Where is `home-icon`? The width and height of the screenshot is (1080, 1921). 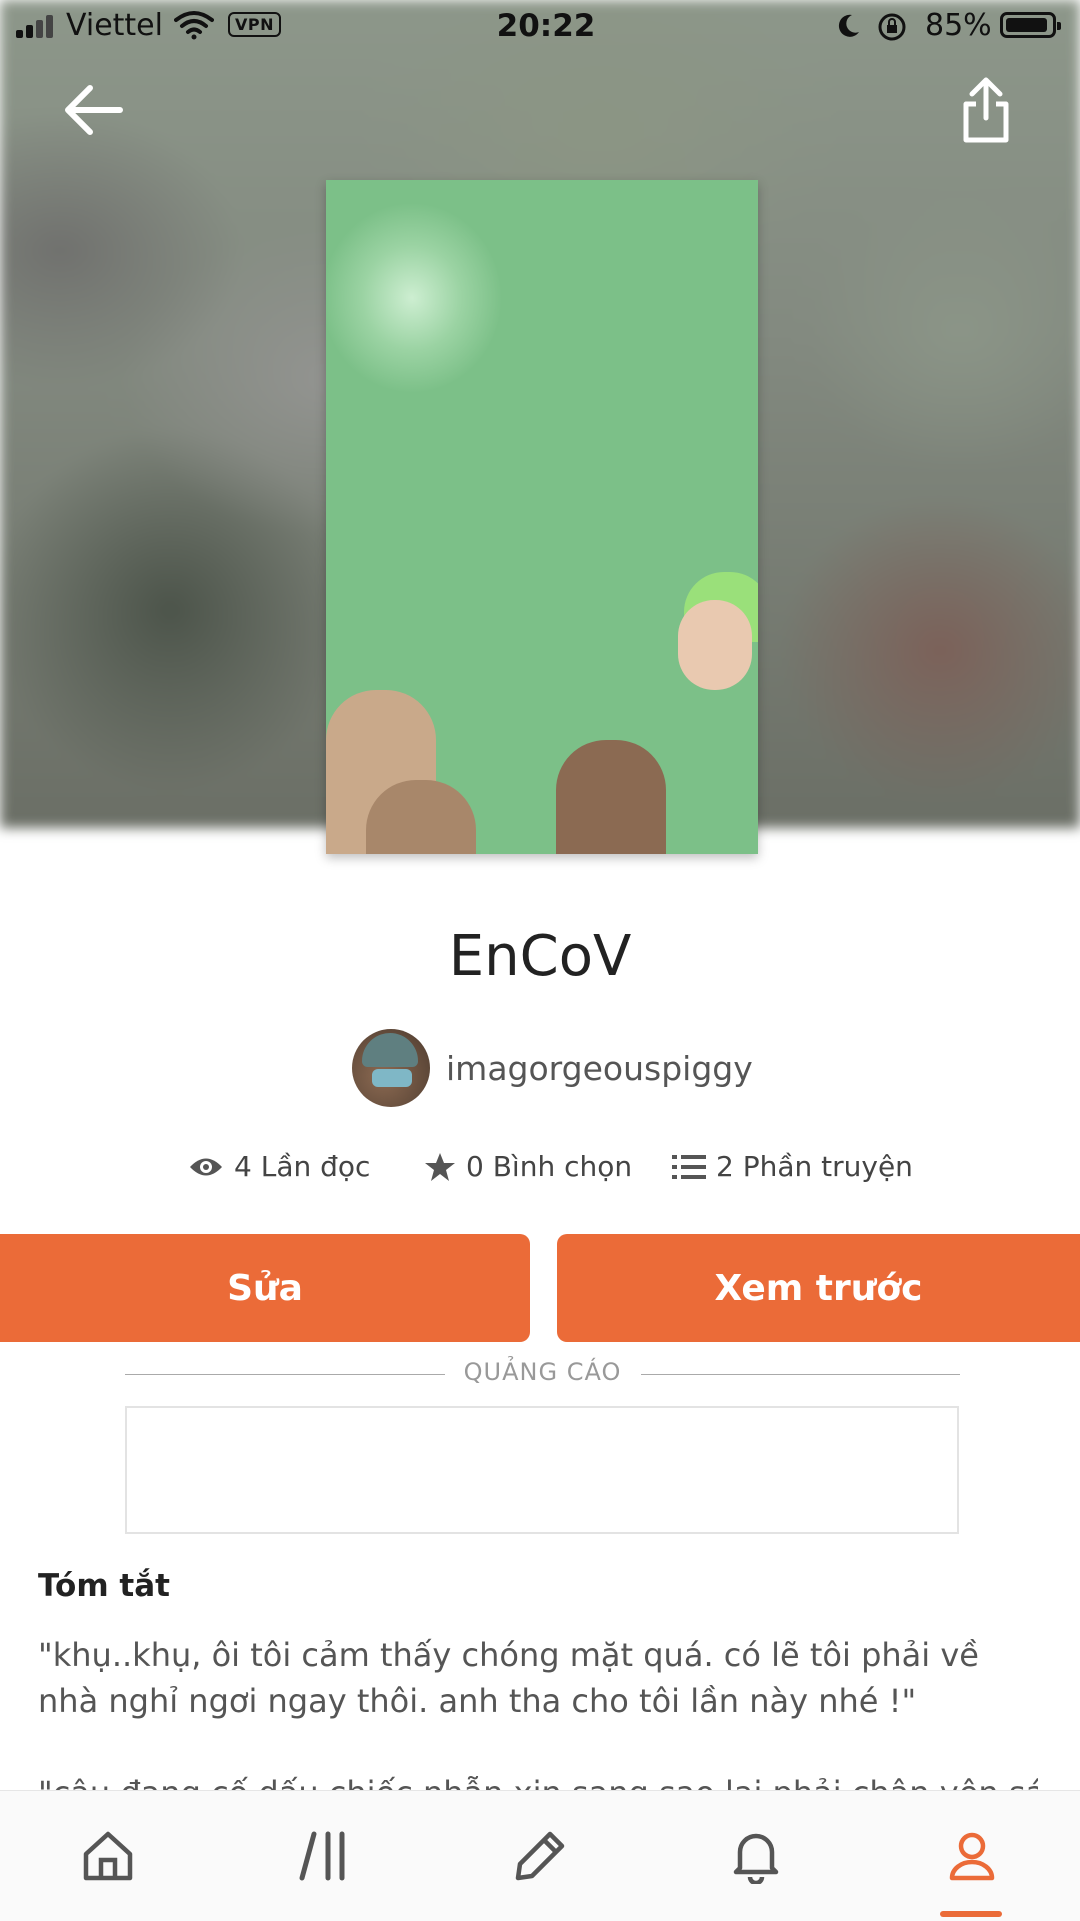 home-icon is located at coordinates (108, 1856).